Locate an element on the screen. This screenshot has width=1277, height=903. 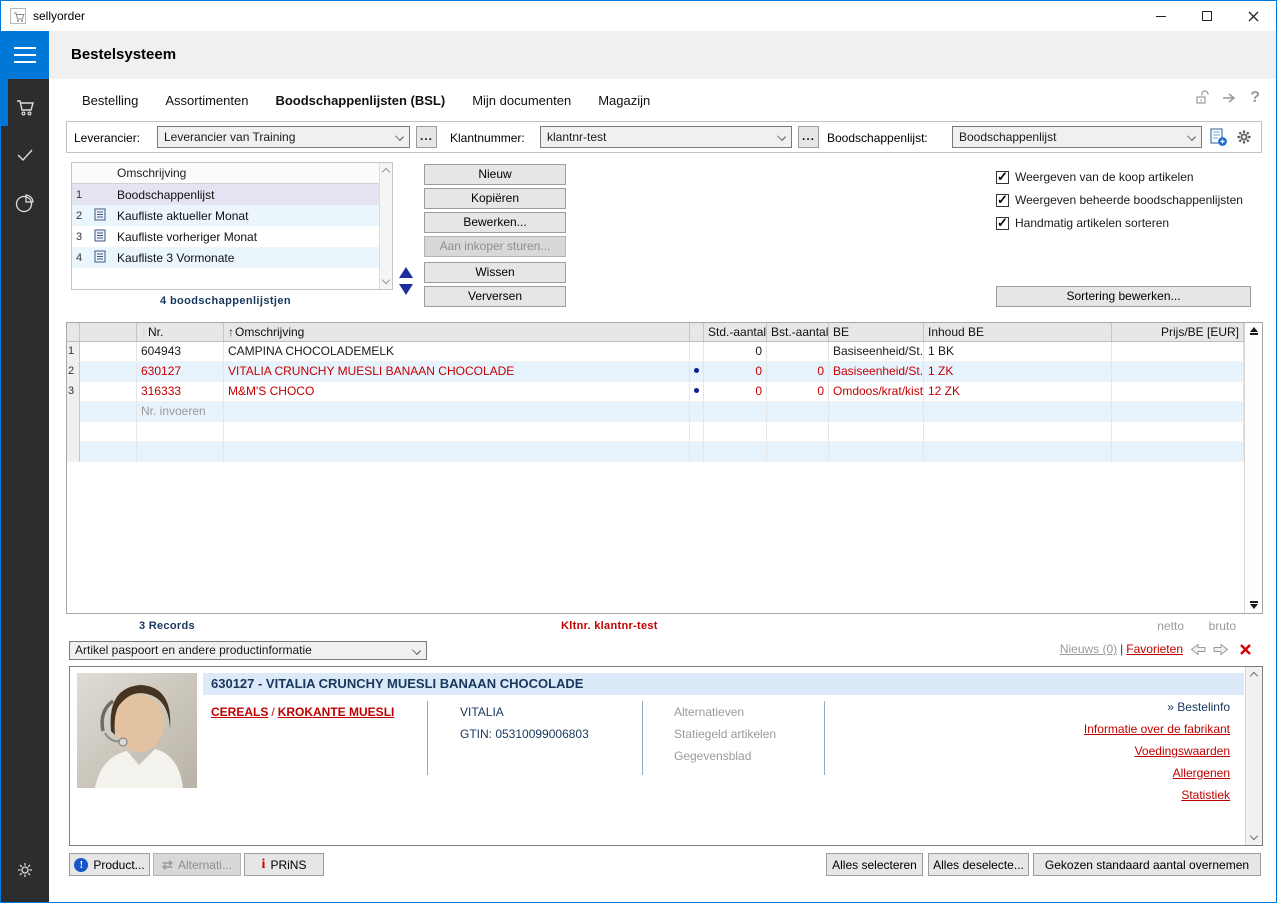
reorder-arrows is located at coordinates (407, 281).